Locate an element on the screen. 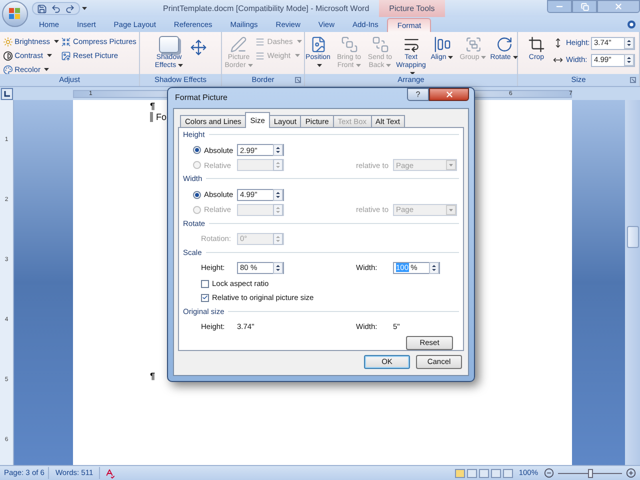 This screenshot has width=640, height=480. sun-icon is located at coordinates (7, 41).